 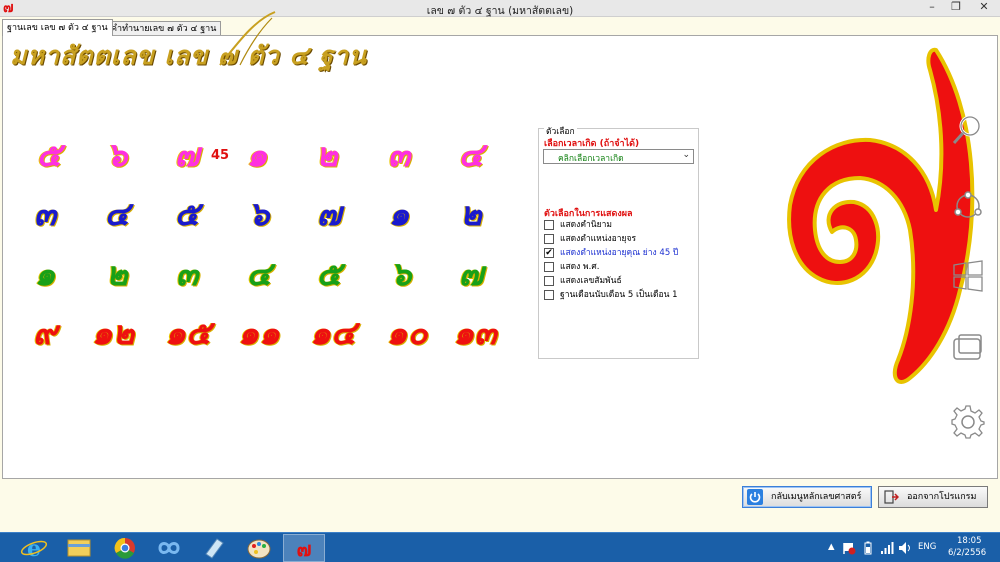 I want to click on minimize-button: –, so click(x=932, y=8).